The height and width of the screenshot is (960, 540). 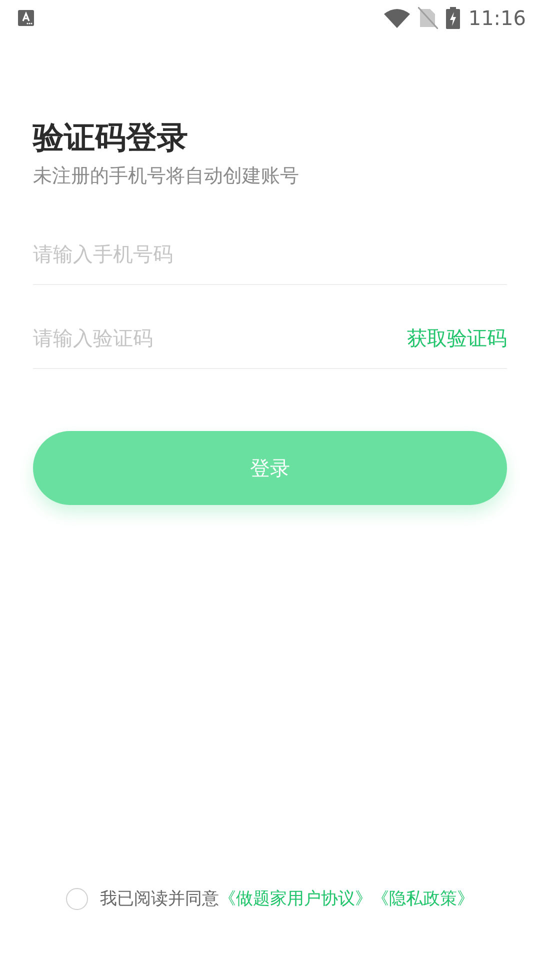 I want to click on phone-input-field: 请输入手机号码, so click(x=270, y=254).